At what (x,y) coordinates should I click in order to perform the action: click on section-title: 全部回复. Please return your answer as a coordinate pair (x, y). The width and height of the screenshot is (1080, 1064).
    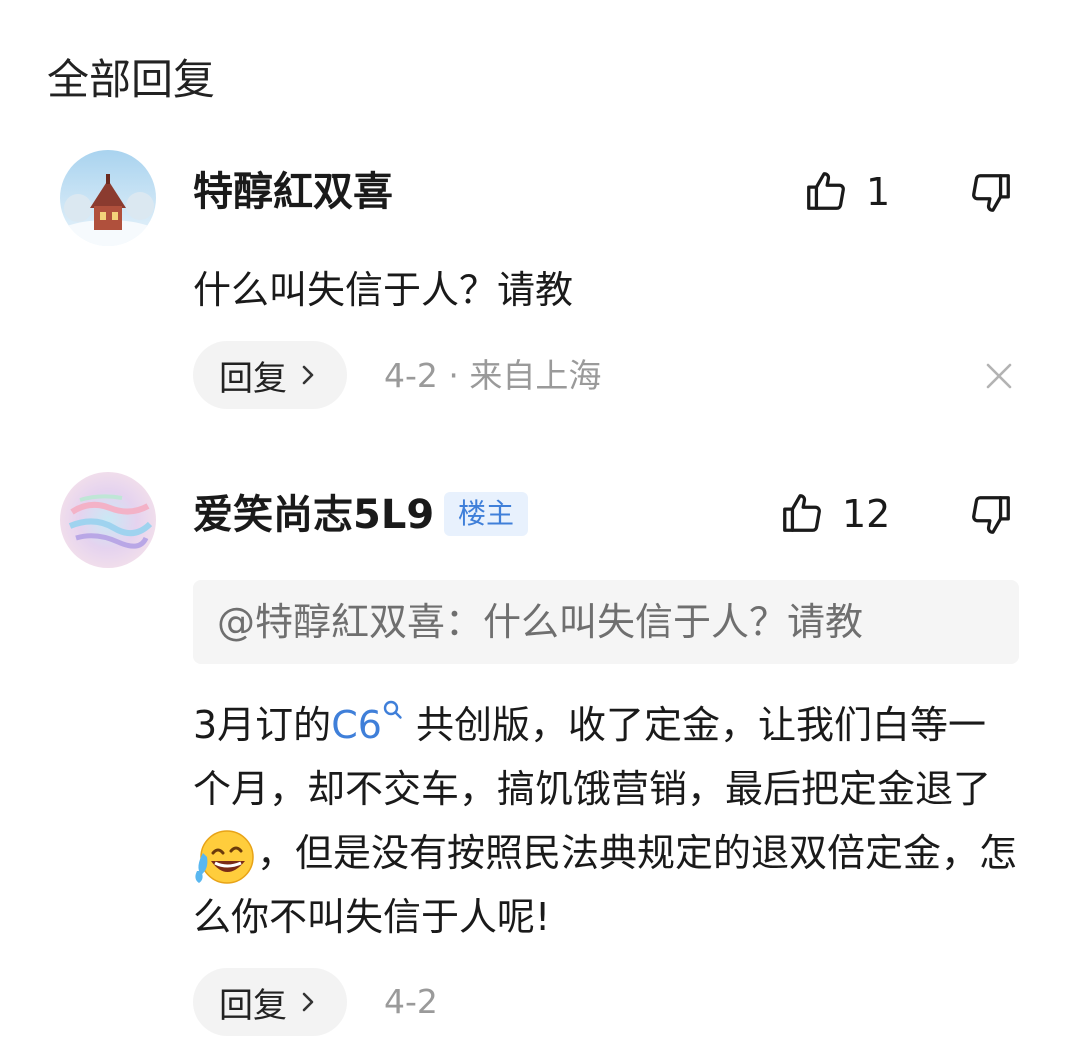
    Looking at the image, I should click on (131, 79).